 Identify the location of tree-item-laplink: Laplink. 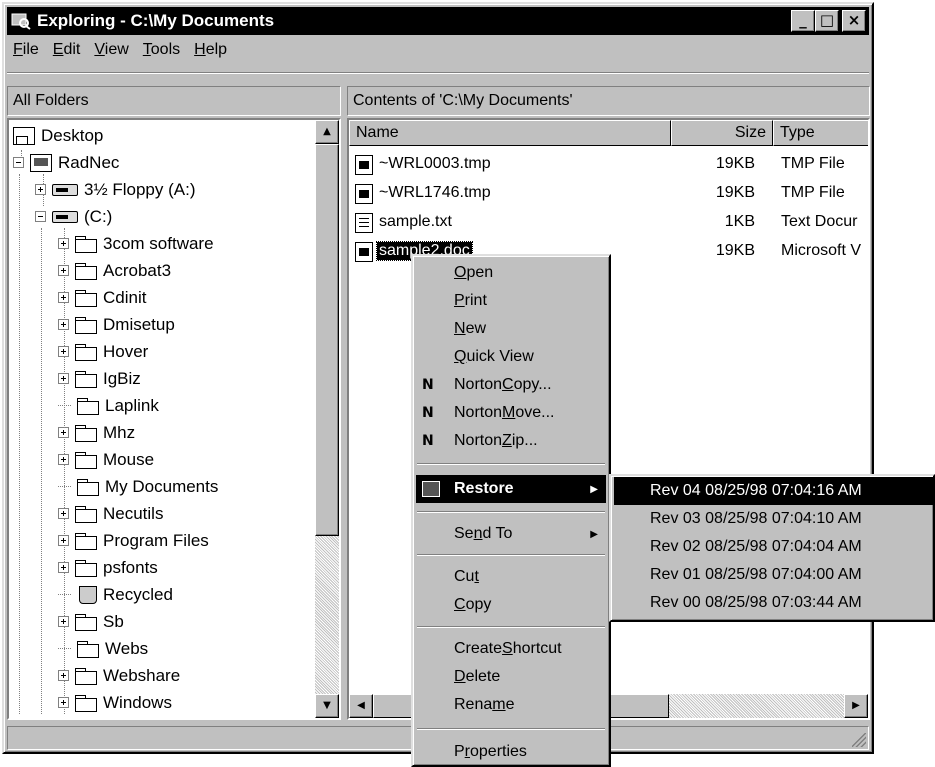
(108, 405).